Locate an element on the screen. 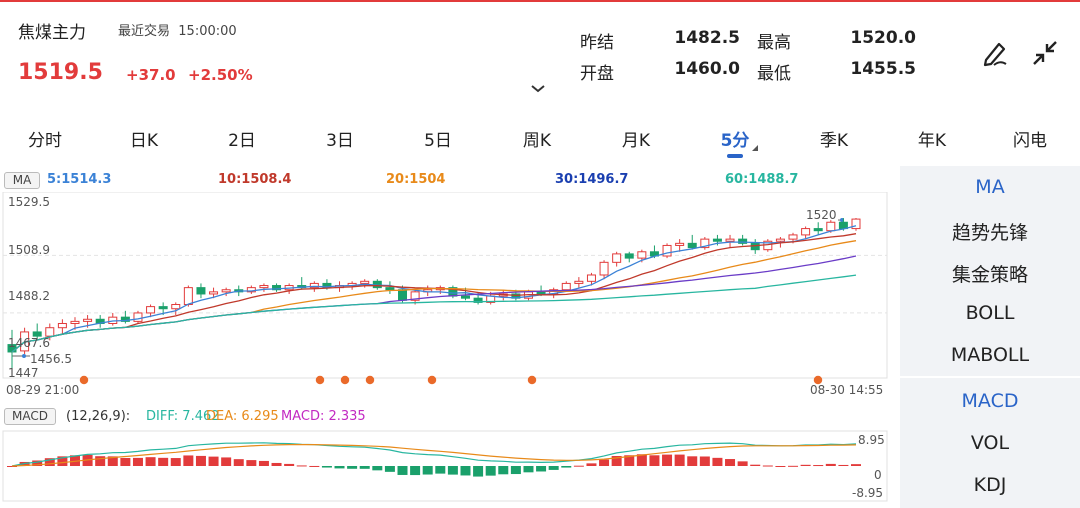  macd-chip: MACD is located at coordinates (30, 416).